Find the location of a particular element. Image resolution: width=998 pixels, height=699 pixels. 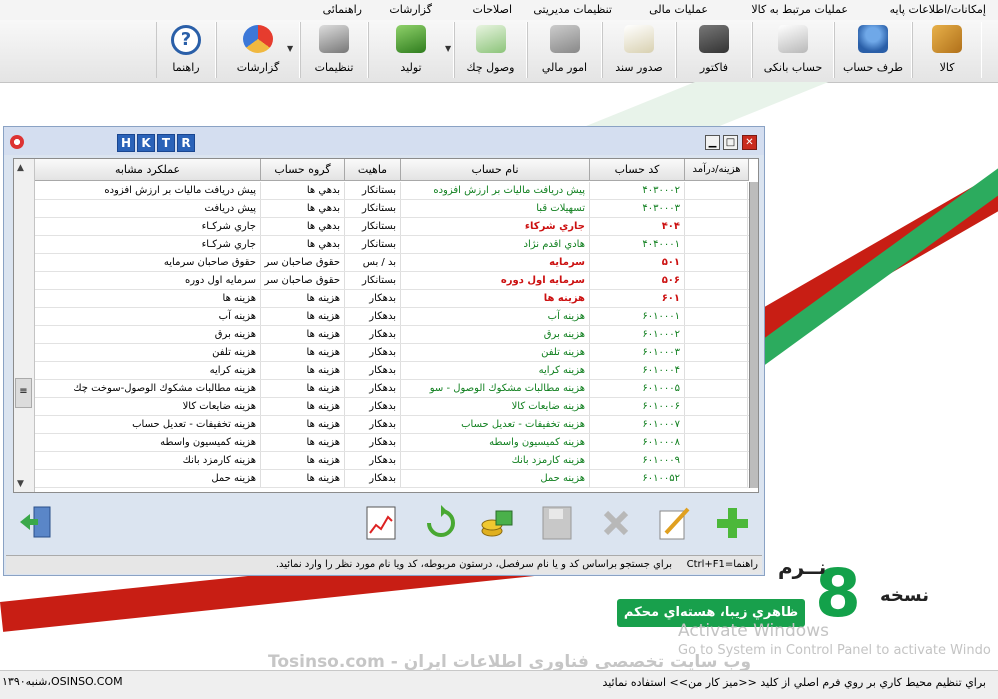

cell-name: هزينه حمل is located at coordinates (495, 478).